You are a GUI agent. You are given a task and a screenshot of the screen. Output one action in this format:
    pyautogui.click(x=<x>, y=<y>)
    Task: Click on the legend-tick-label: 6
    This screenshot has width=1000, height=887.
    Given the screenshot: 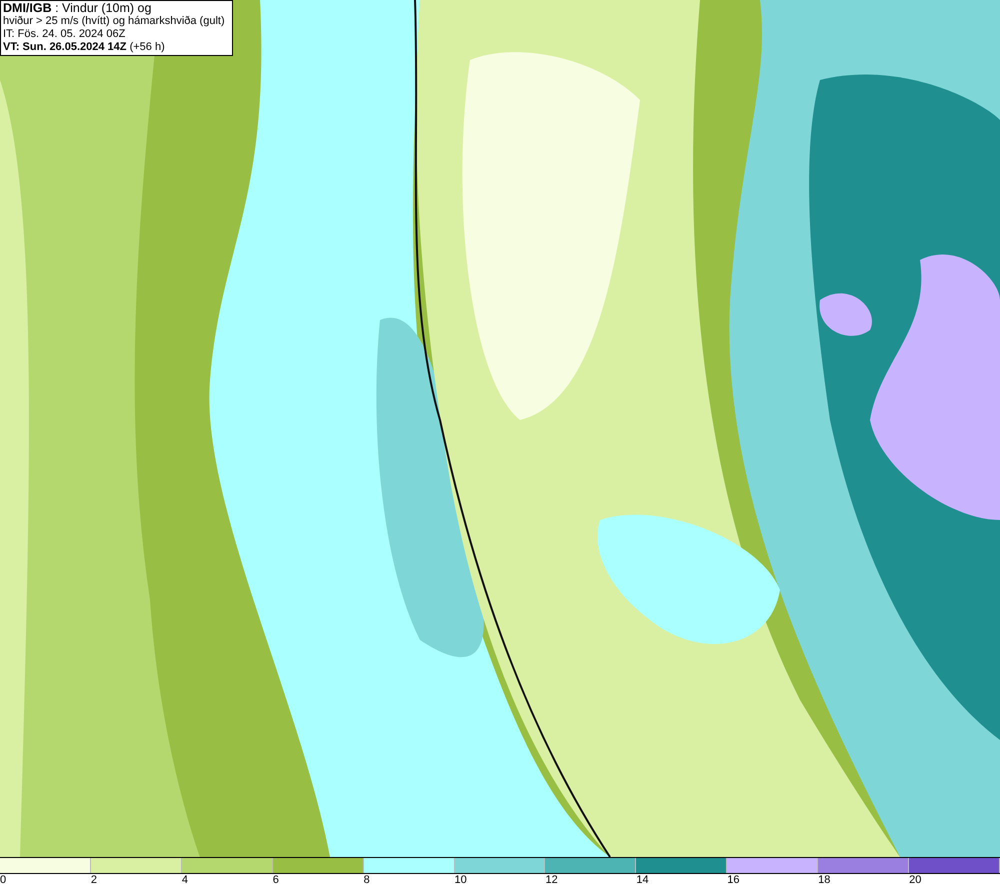 What is the action you would take?
    pyautogui.click(x=275, y=880)
    